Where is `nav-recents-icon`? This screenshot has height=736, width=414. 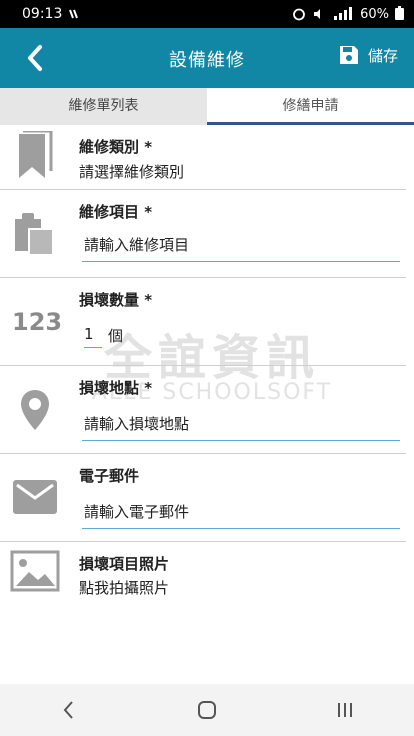 nav-recents-icon is located at coordinates (345, 710).